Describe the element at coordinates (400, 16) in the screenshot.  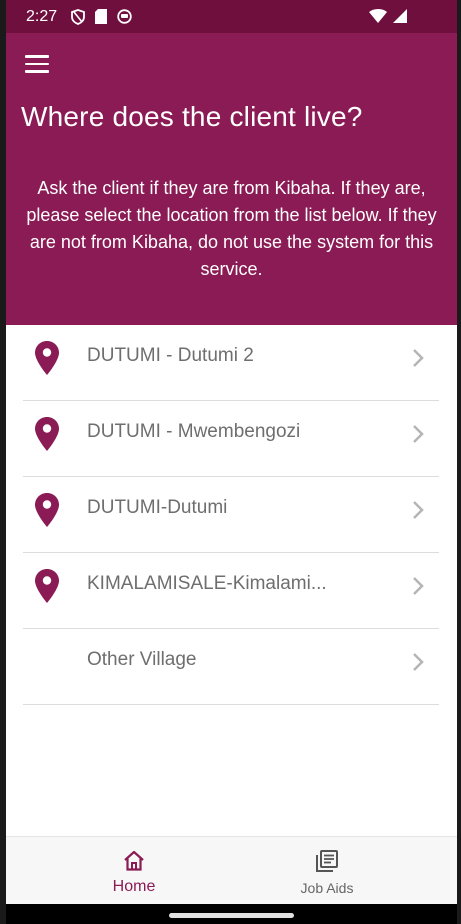
I see `signal-icon` at that location.